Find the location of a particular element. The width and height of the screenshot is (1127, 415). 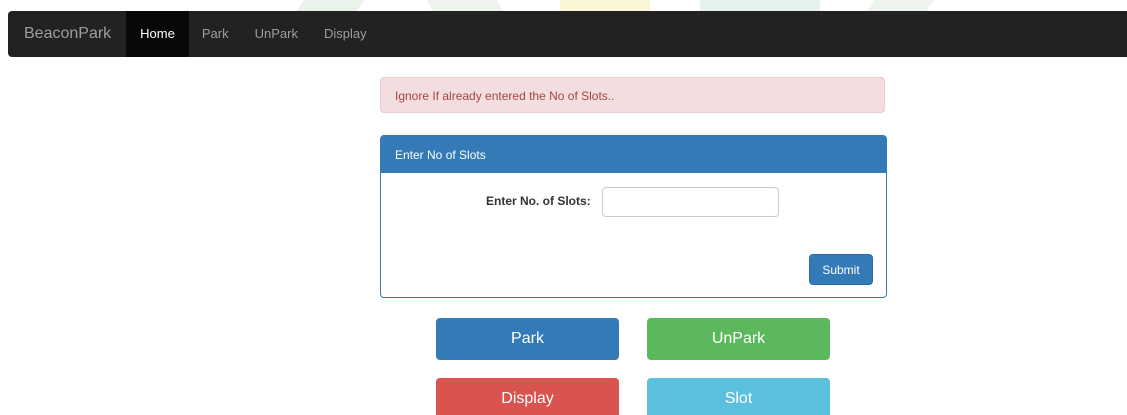

slot-button: Slot is located at coordinates (738, 396).